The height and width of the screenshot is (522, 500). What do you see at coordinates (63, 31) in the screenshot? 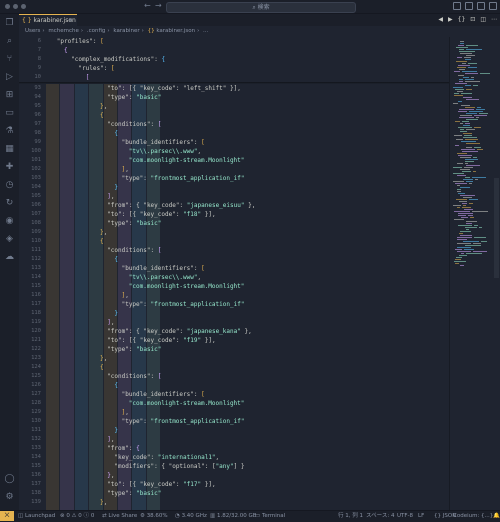
I see `breadcrumb-item: mchemche` at bounding box center [63, 31].